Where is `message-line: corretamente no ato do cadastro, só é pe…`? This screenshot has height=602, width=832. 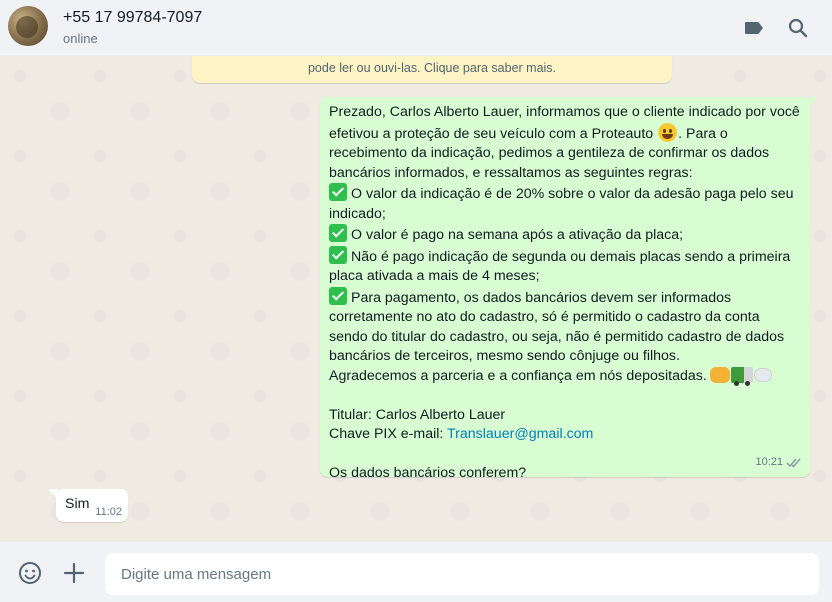
message-line: corretamente no ato do cadastro, só é pe… is located at coordinates (544, 317).